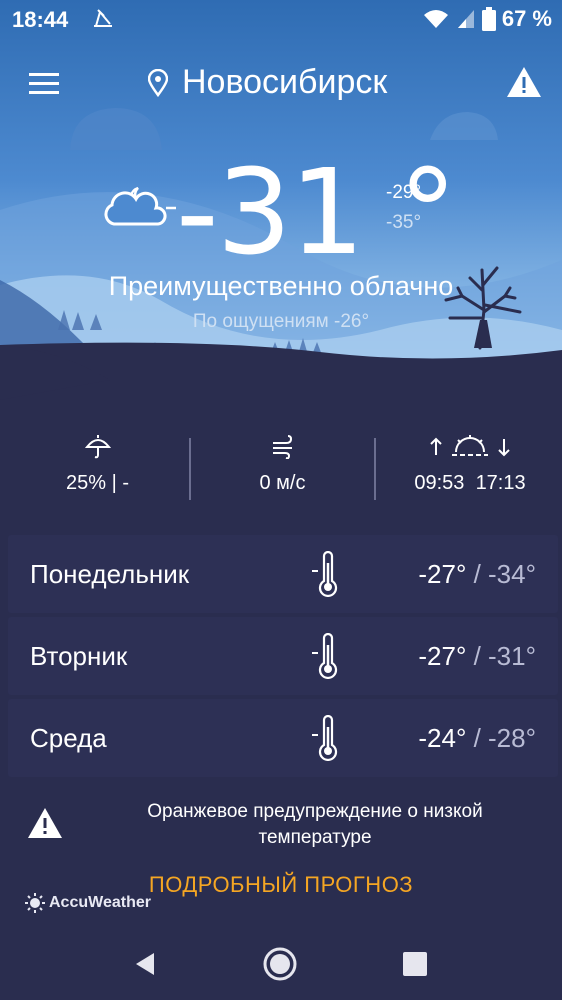  Describe the element at coordinates (282, 447) in the screenshot. I see `wind-icon` at that location.